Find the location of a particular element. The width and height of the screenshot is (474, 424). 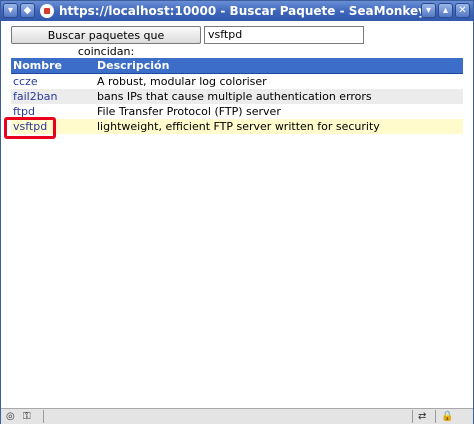

maximize-button: ▴ is located at coordinates (445, 10).